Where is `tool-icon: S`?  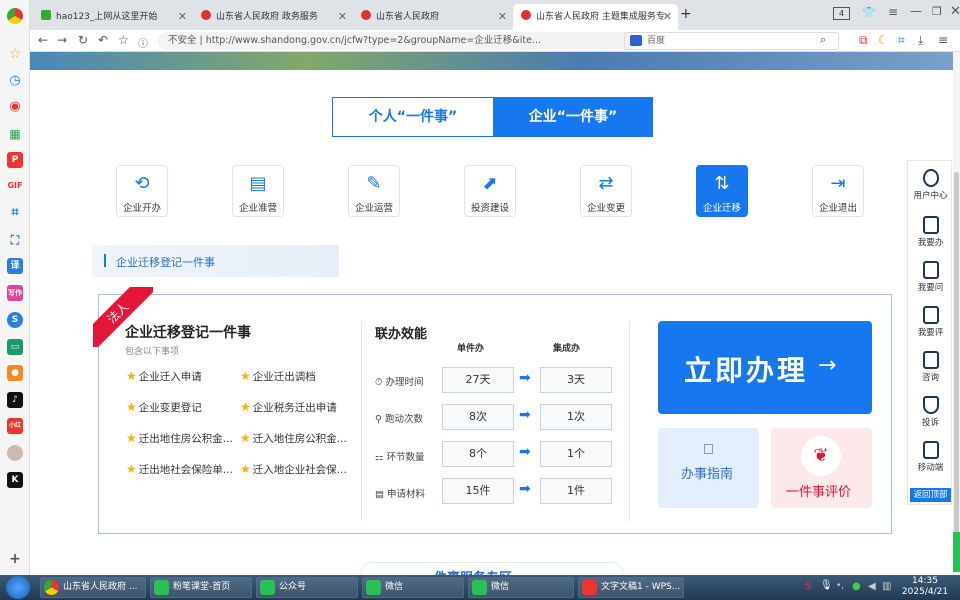 tool-icon: S is located at coordinates (15, 320).